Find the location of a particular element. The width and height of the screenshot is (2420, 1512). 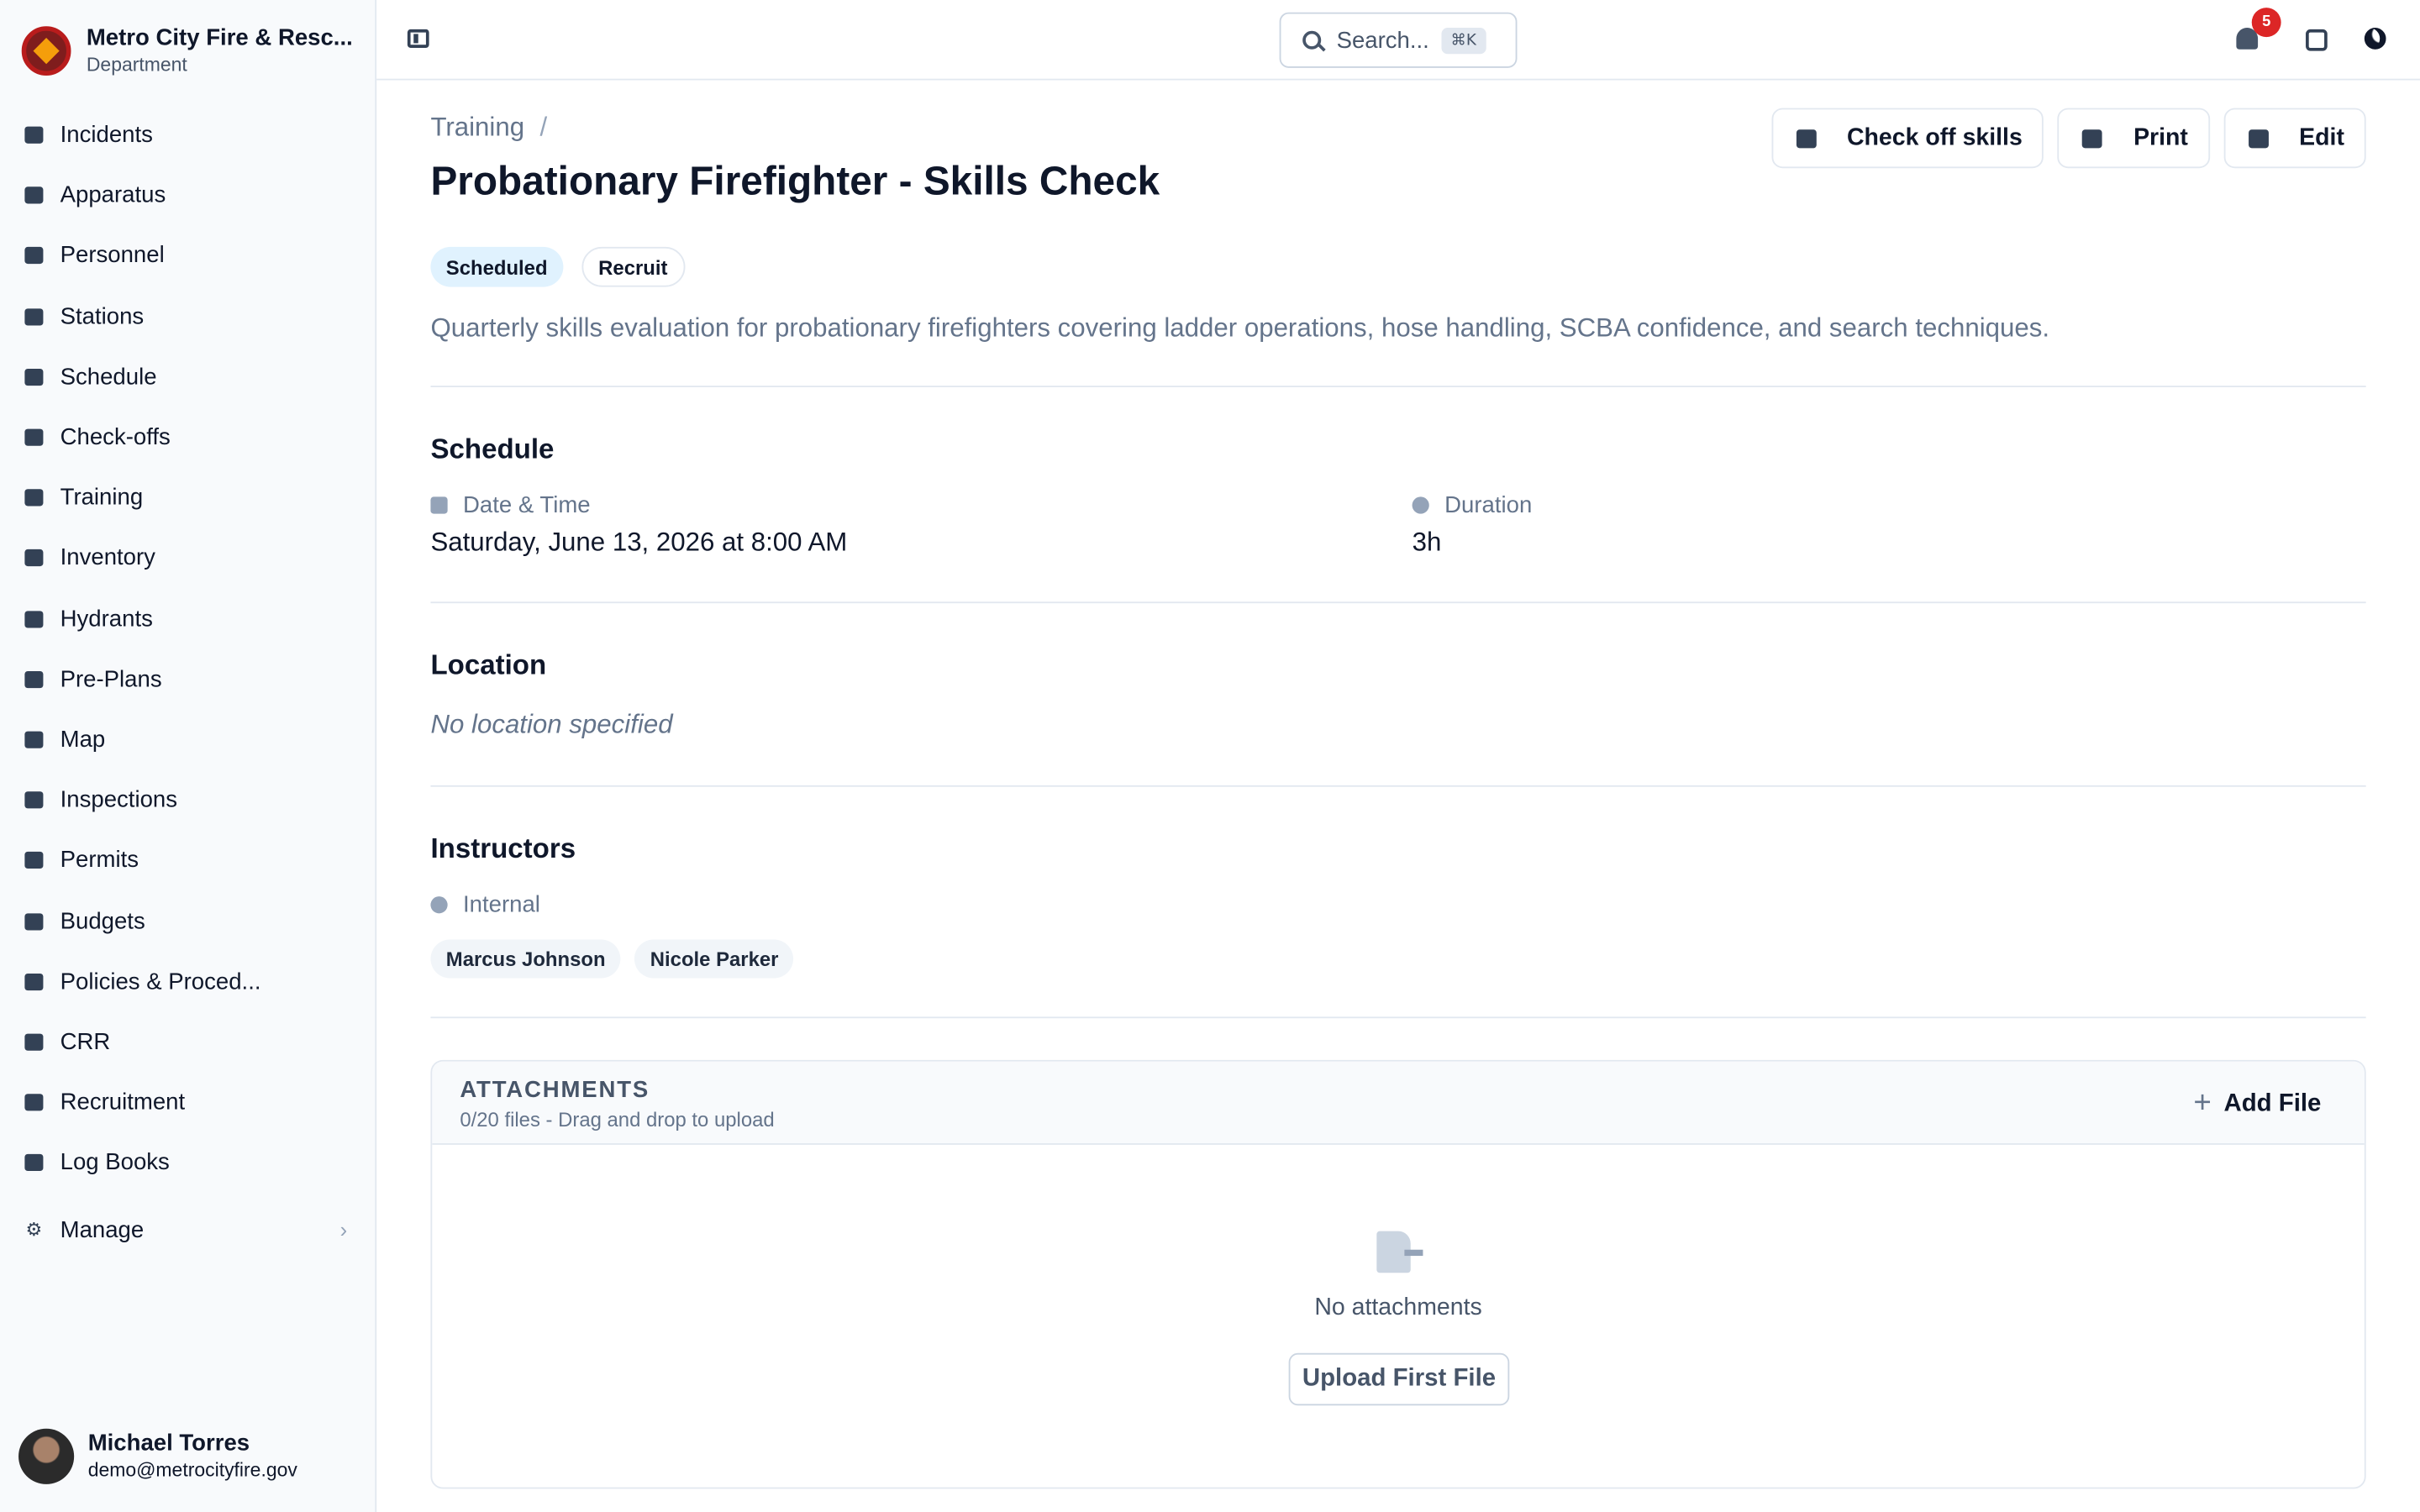

sidebar-item-pre-plans: Pre-Plans is located at coordinates (187, 679).